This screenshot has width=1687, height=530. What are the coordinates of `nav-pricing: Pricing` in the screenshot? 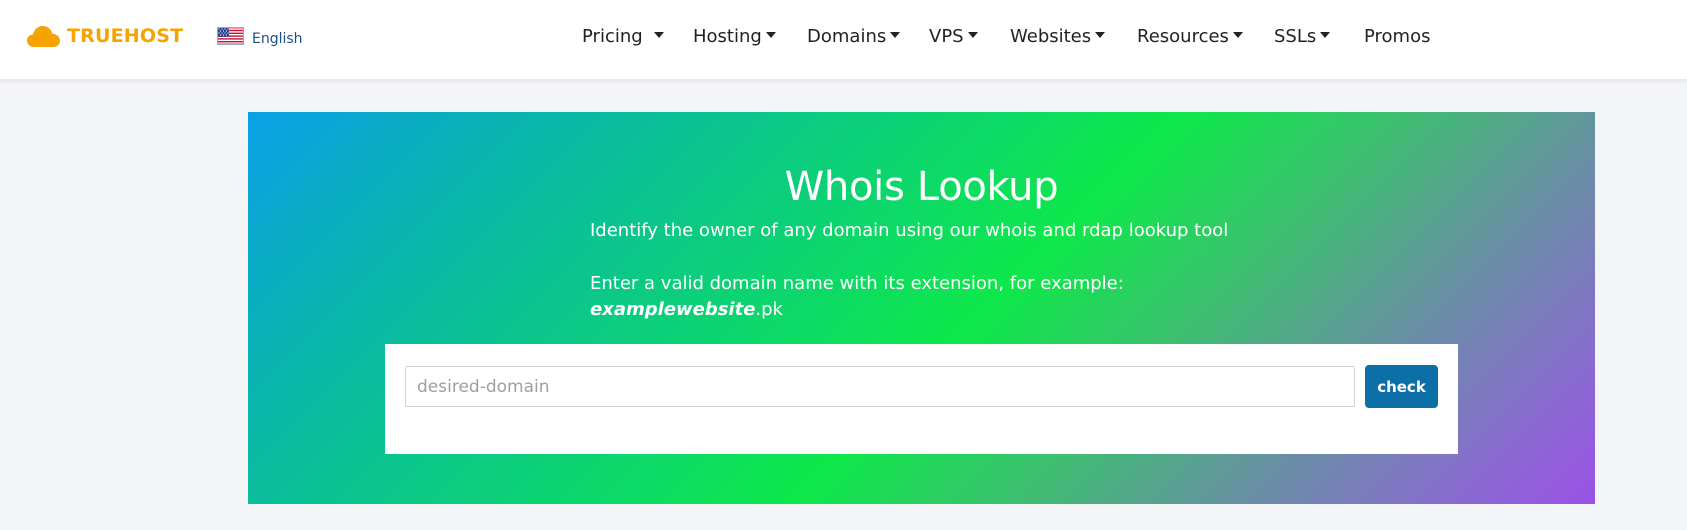 It's located at (623, 36).